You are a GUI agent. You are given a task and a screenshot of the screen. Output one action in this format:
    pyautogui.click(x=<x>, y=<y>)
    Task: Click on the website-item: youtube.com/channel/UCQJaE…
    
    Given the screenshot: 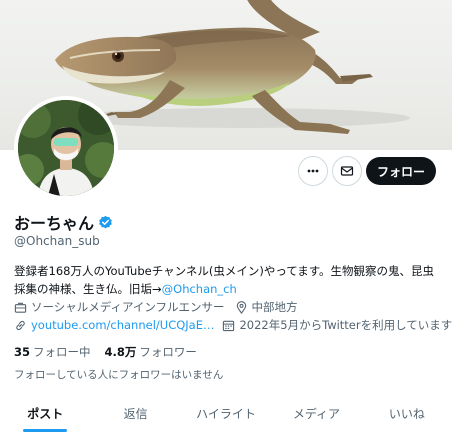 What is the action you would take?
    pyautogui.click(x=114, y=325)
    